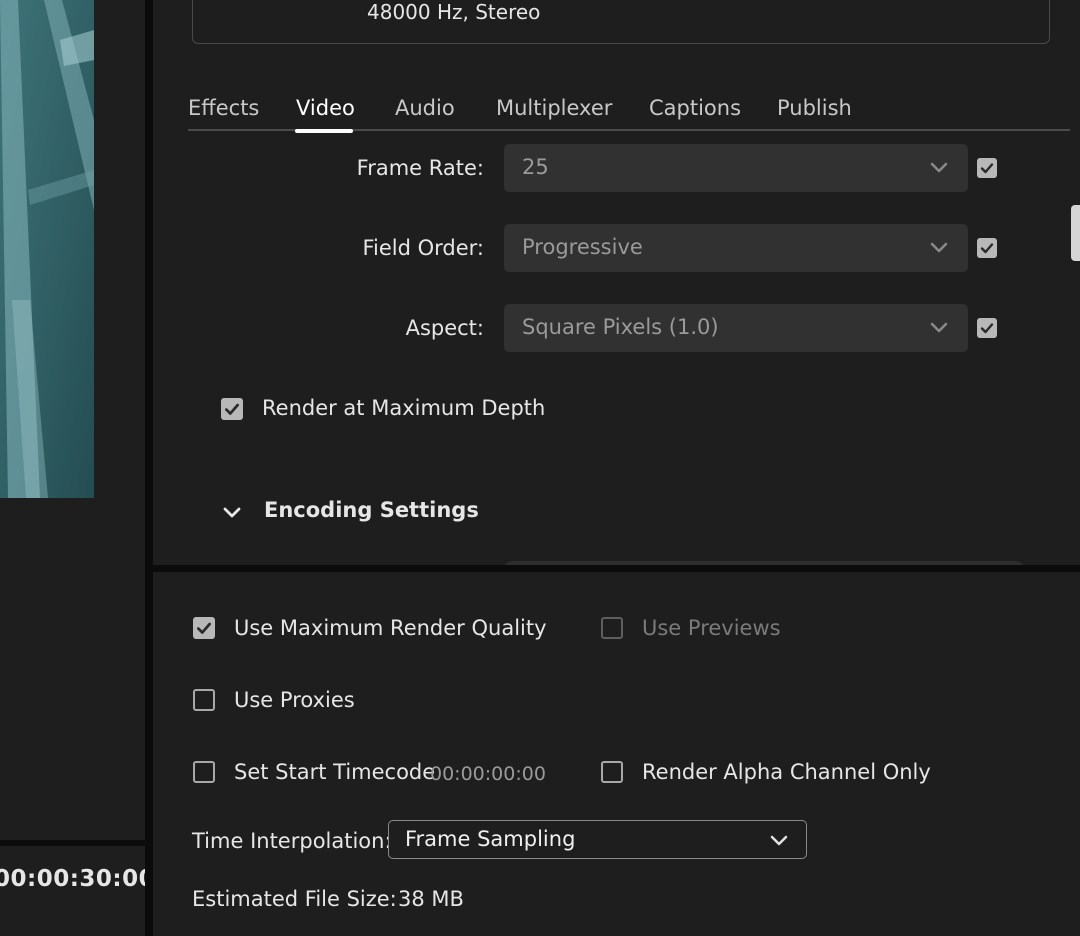 This screenshot has height=936, width=1080. I want to click on field-order-label: Field Order:, so click(423, 248).